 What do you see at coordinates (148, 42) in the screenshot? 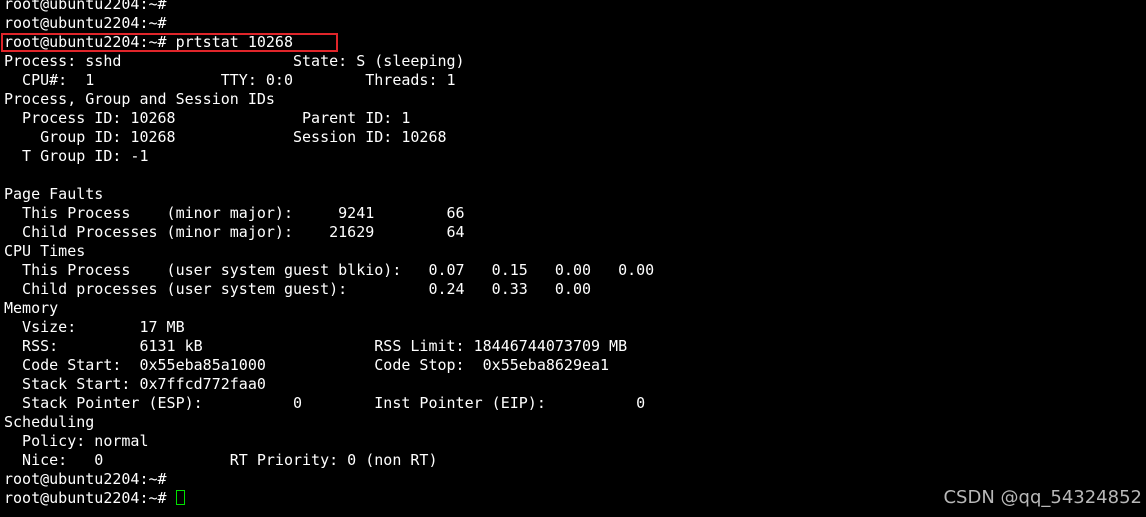
I see `command-line-prtstat: root@ubuntu2204:~# prtstat 10268` at bounding box center [148, 42].